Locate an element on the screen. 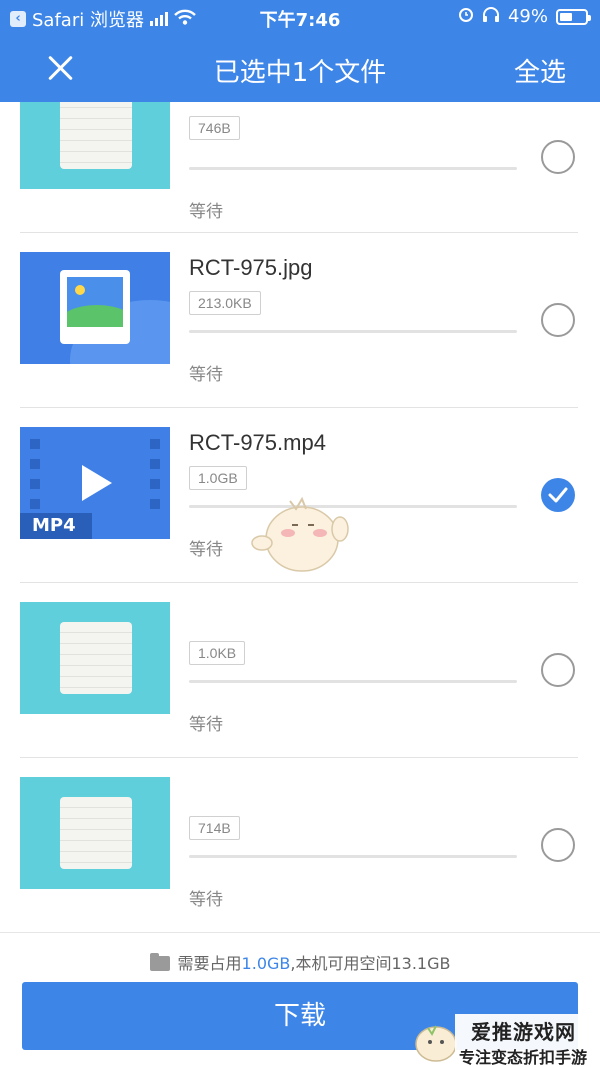 This screenshot has width=600, height=1067. mascot-sticker is located at coordinates (300, 534).